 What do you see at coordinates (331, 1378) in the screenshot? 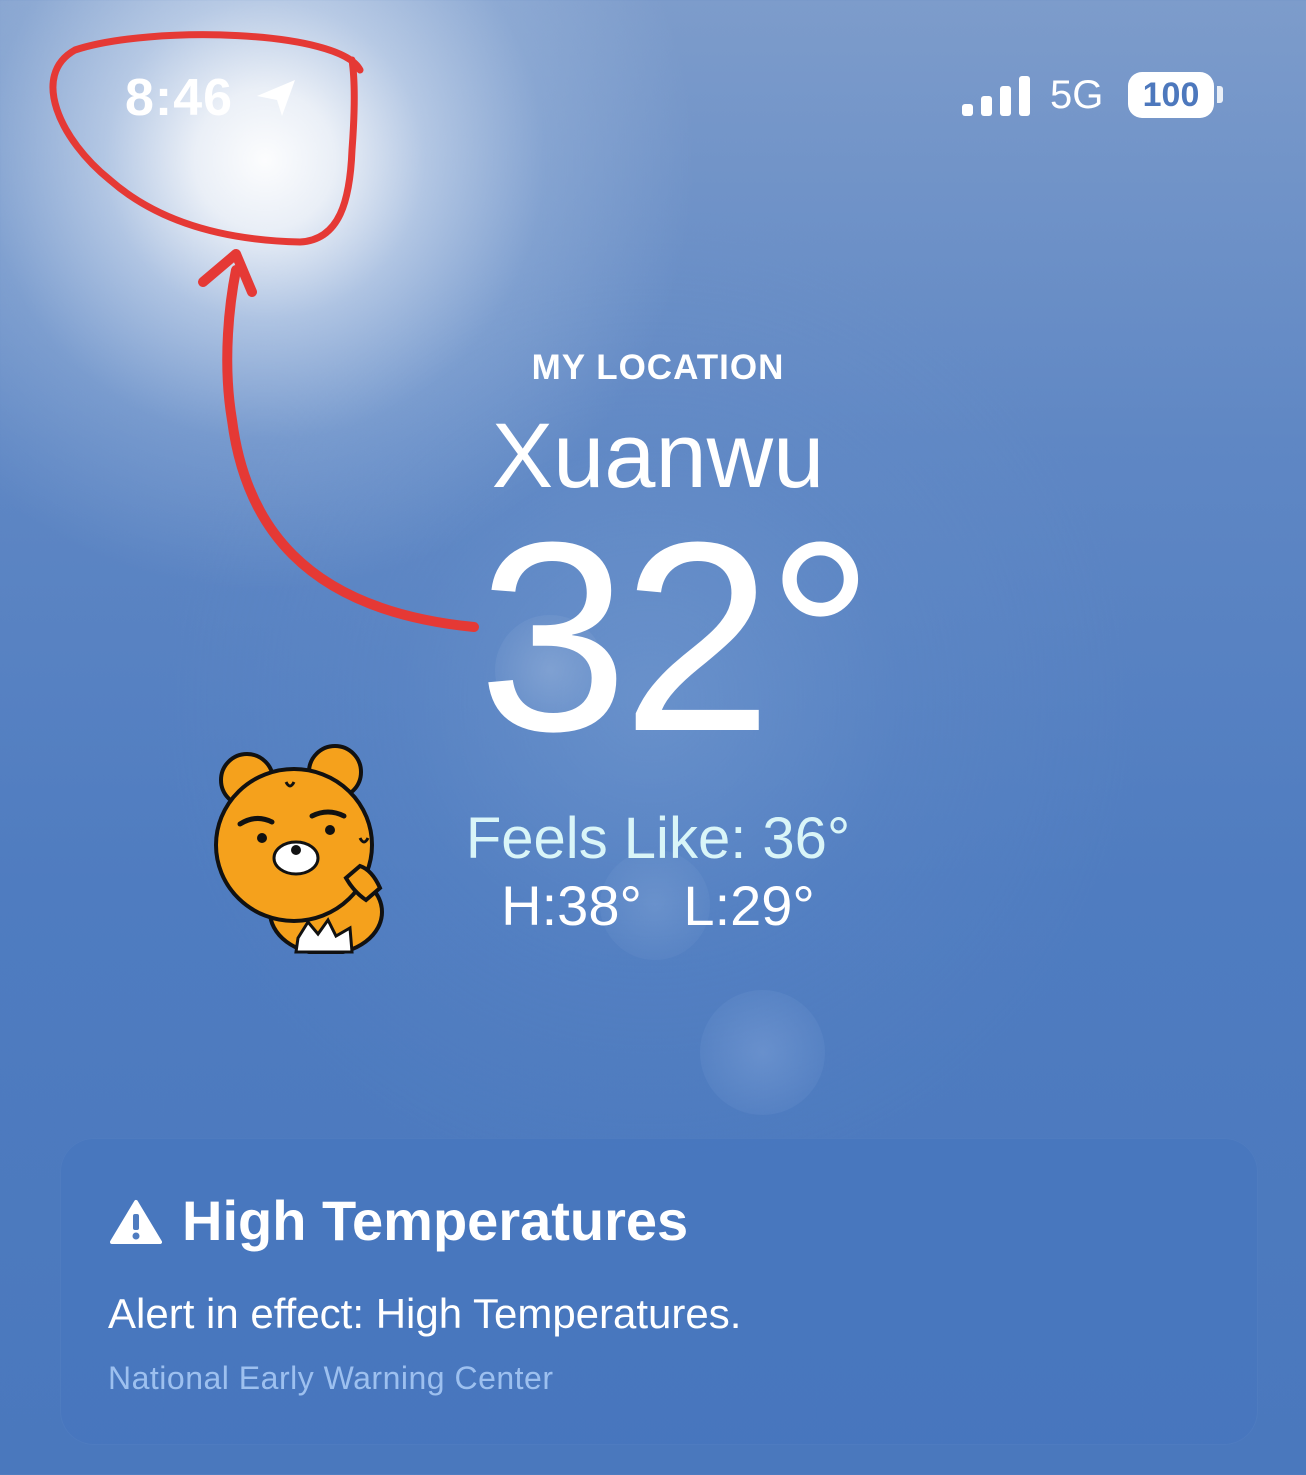
I see `alert-source: National Early Warning Center` at bounding box center [331, 1378].